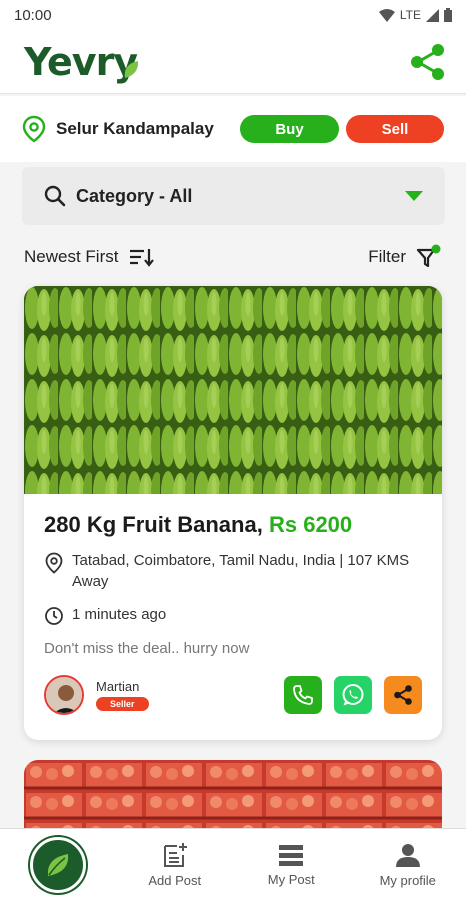 This screenshot has width=466, height=900. What do you see at coordinates (233, 257) in the screenshot?
I see `sort-filter-row: Newest First Filter` at bounding box center [233, 257].